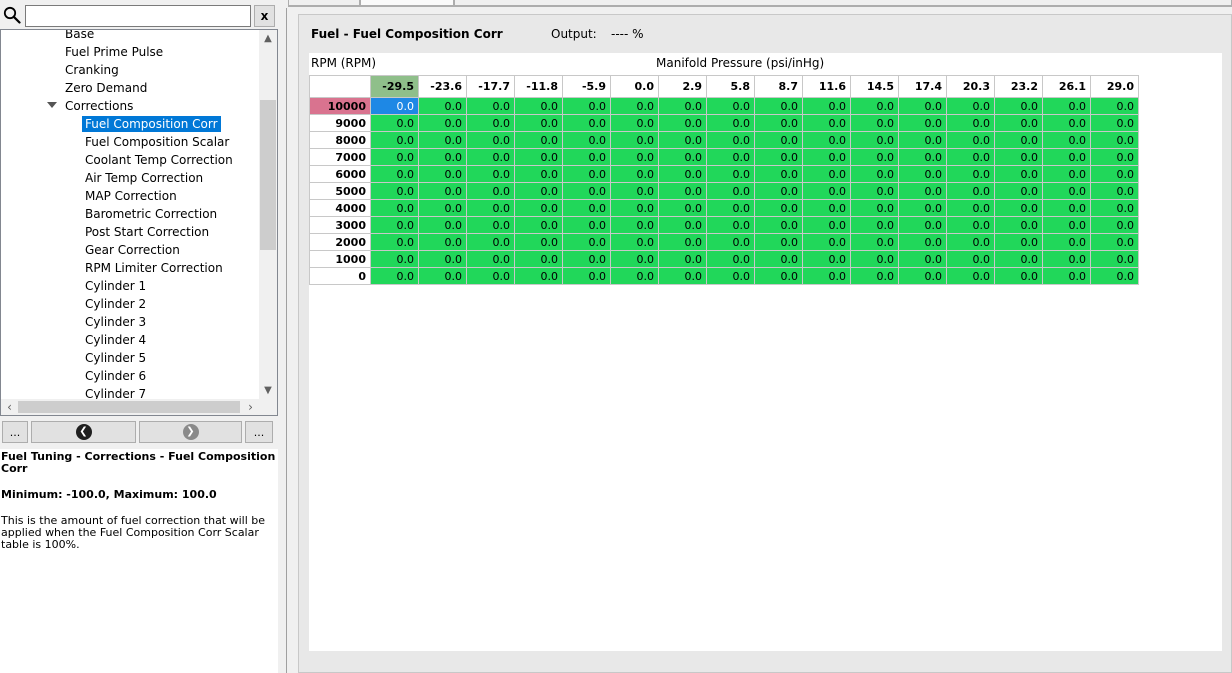 This screenshot has height=673, width=1232. Describe the element at coordinates (826, 86) in the screenshot. I see `x-axis-header: 11.6` at that location.